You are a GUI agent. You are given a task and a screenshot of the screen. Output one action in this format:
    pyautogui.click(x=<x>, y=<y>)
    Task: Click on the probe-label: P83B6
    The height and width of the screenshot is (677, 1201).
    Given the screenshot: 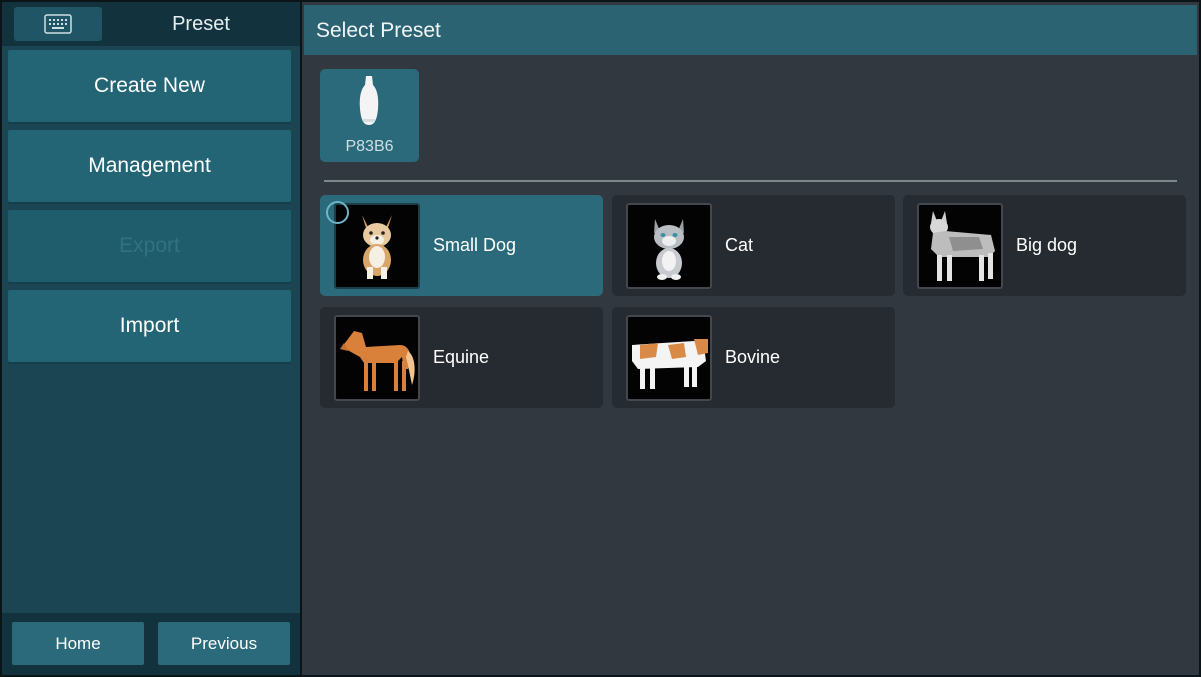 What is the action you would take?
    pyautogui.click(x=369, y=146)
    